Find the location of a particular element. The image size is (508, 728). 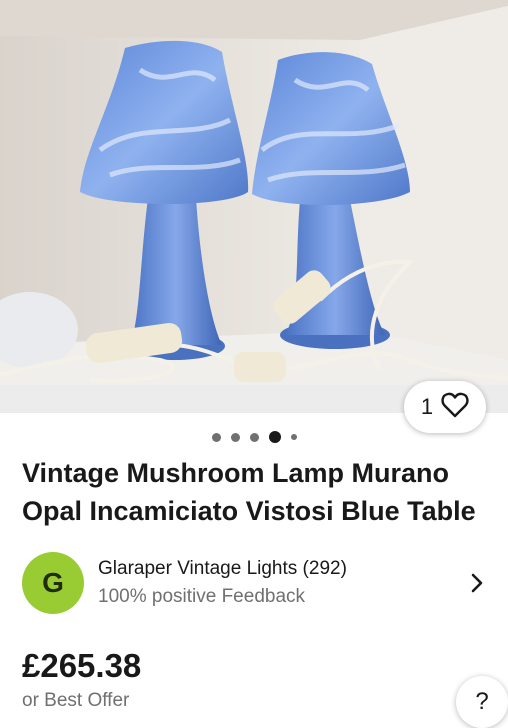

chevron-right-icon is located at coordinates (477, 583).